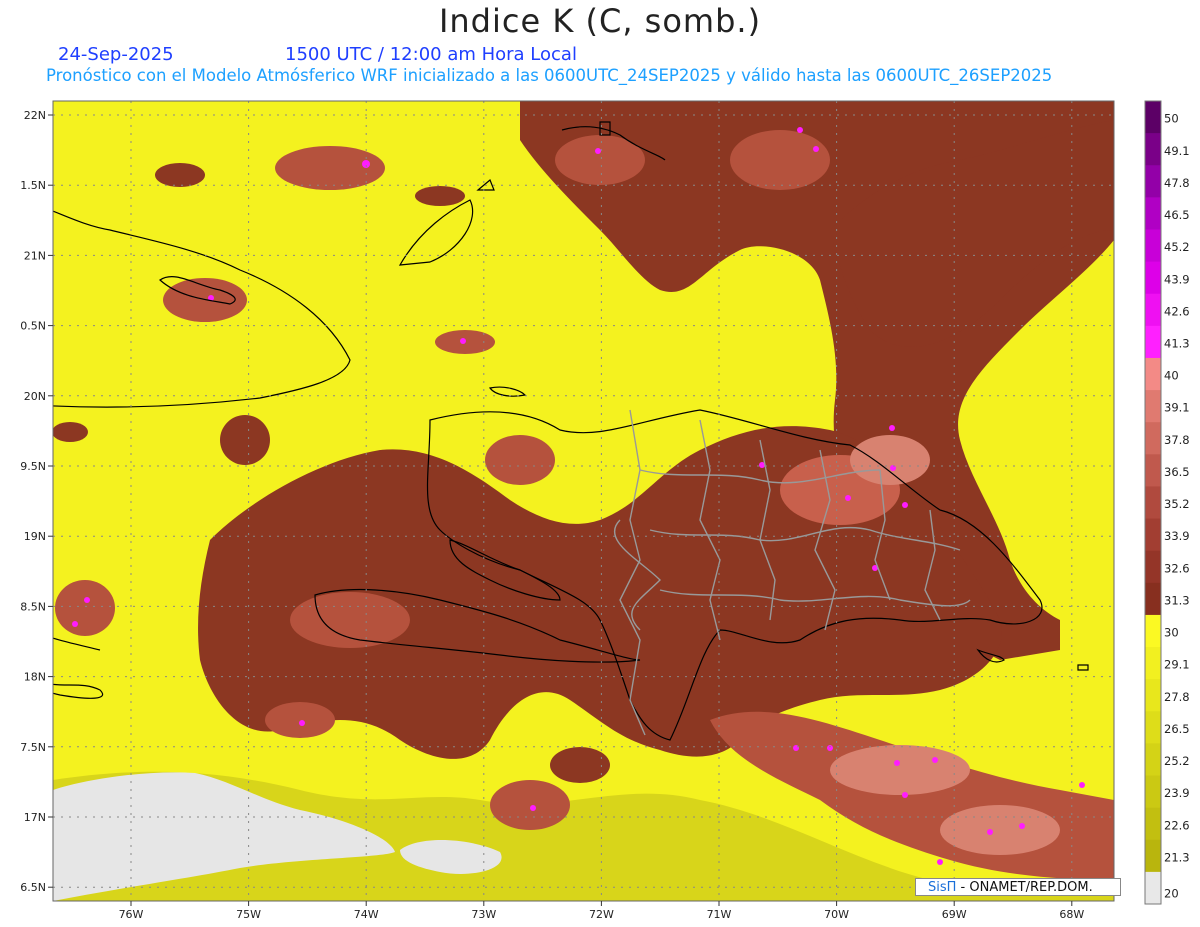 The width and height of the screenshot is (1200, 927). I want to click on credit-text: - ONAMET/REP.DOM., so click(1024, 887).